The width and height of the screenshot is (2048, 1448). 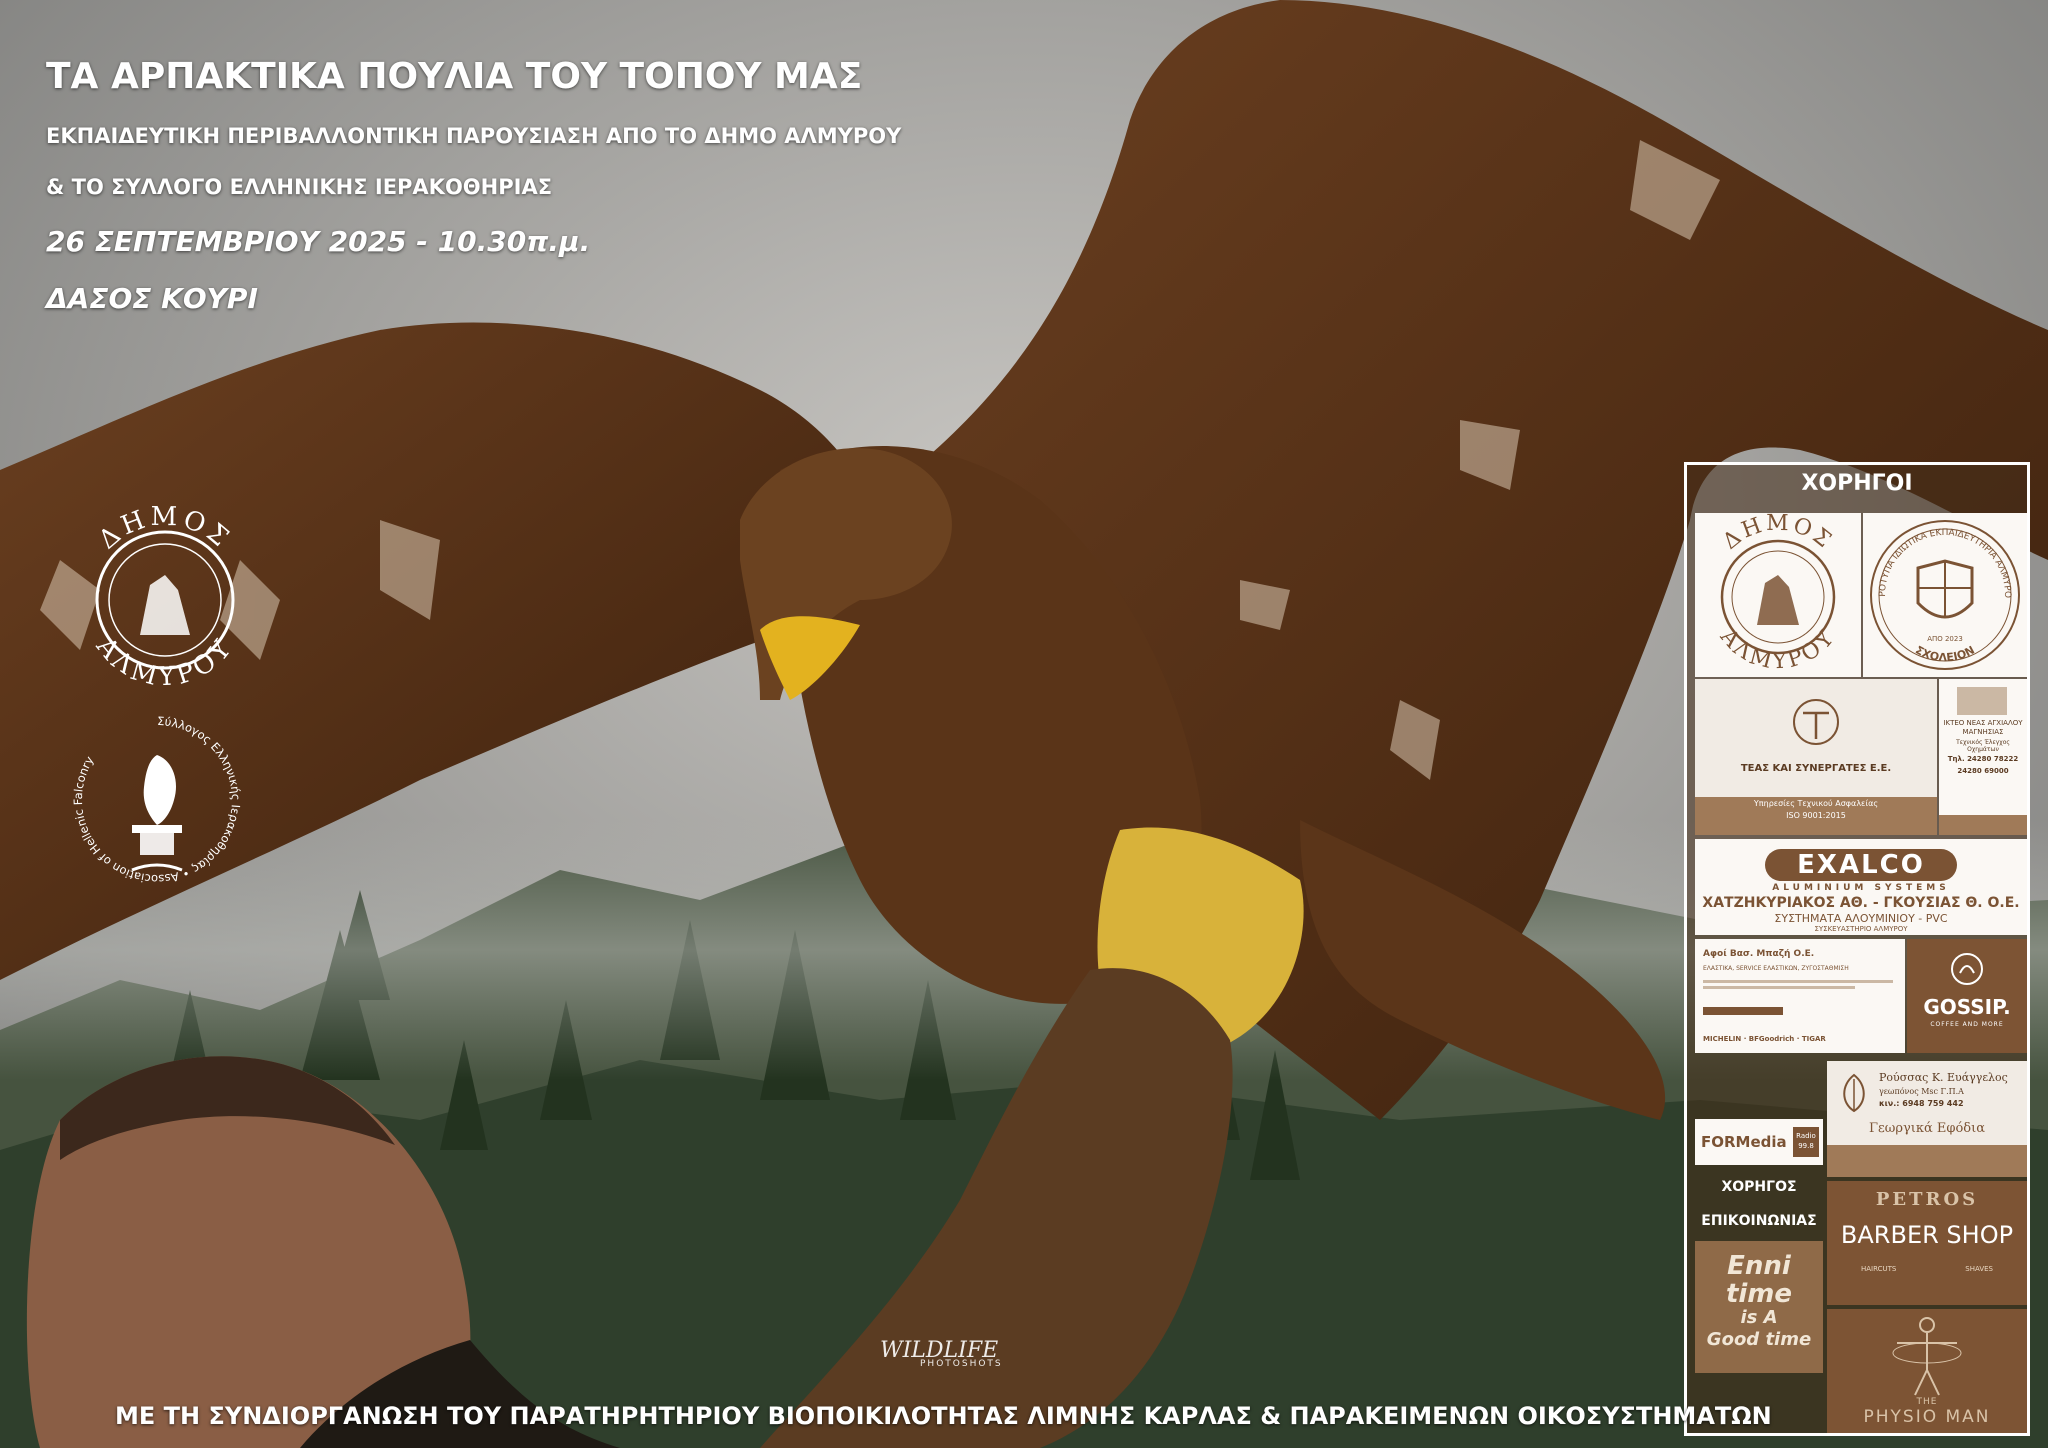 What do you see at coordinates (1861, 903) in the screenshot?
I see `exalco-partner: ΧΑΤΖΗΚΥΡΙΑΚΟΣ ΑΘ. - ΓΚΟΥΣΙΑΣ Θ. Ο.Ε.` at bounding box center [1861, 903].